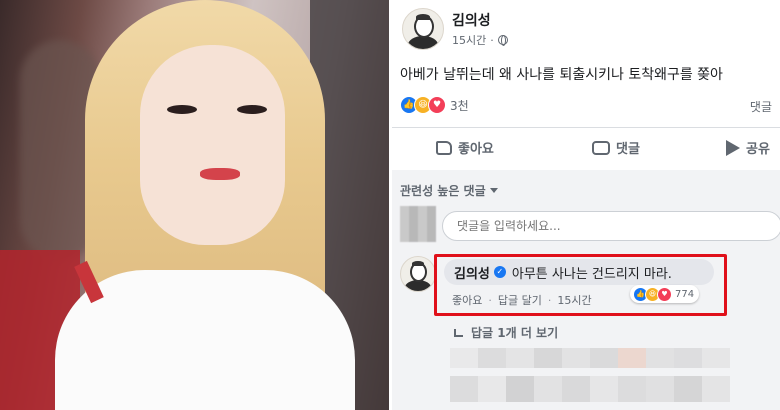 The height and width of the screenshot is (410, 780). I want to click on reply-arrow-icon, so click(458, 332).